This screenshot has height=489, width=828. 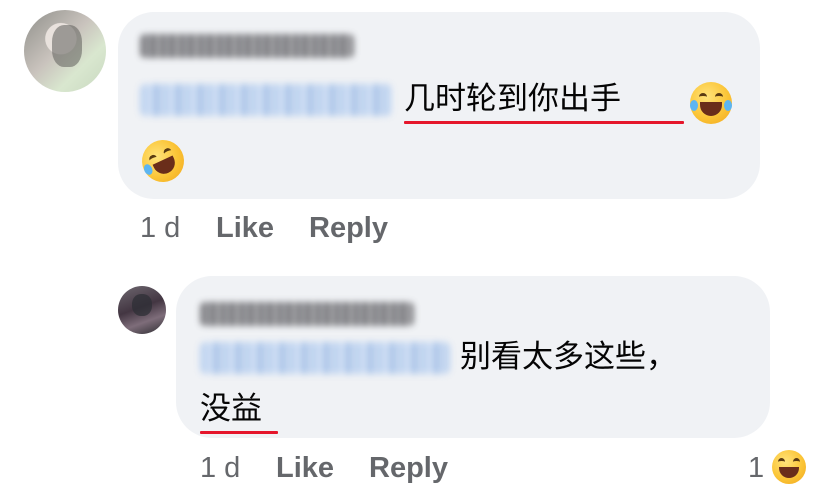 I want to click on laughing-tears-icon, so click(x=711, y=103).